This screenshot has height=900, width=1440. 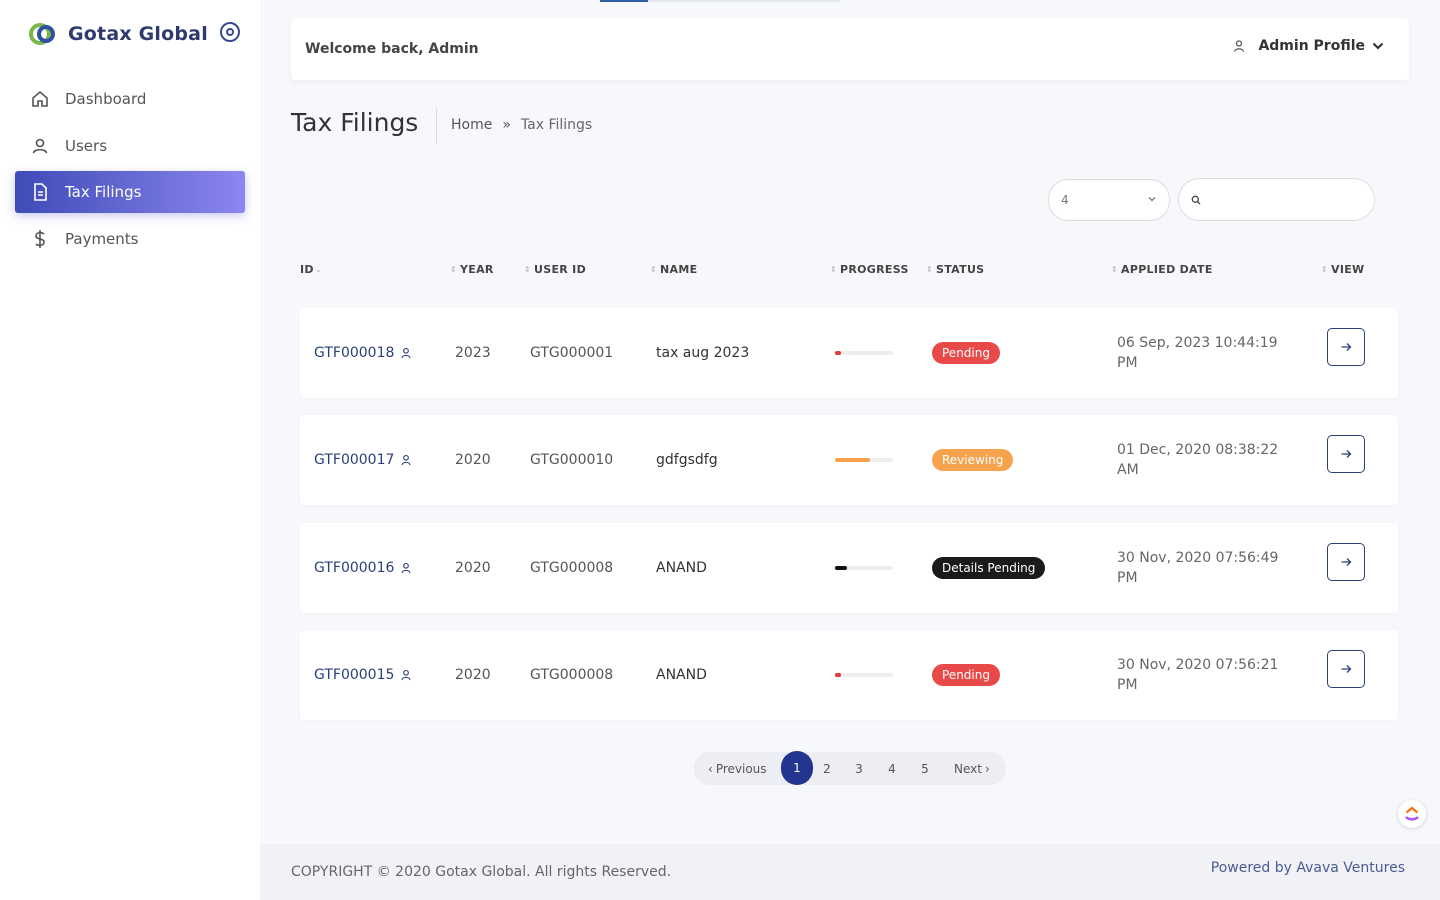 What do you see at coordinates (392, 49) in the screenshot?
I see `welcome-text: Welcome back, Admin` at bounding box center [392, 49].